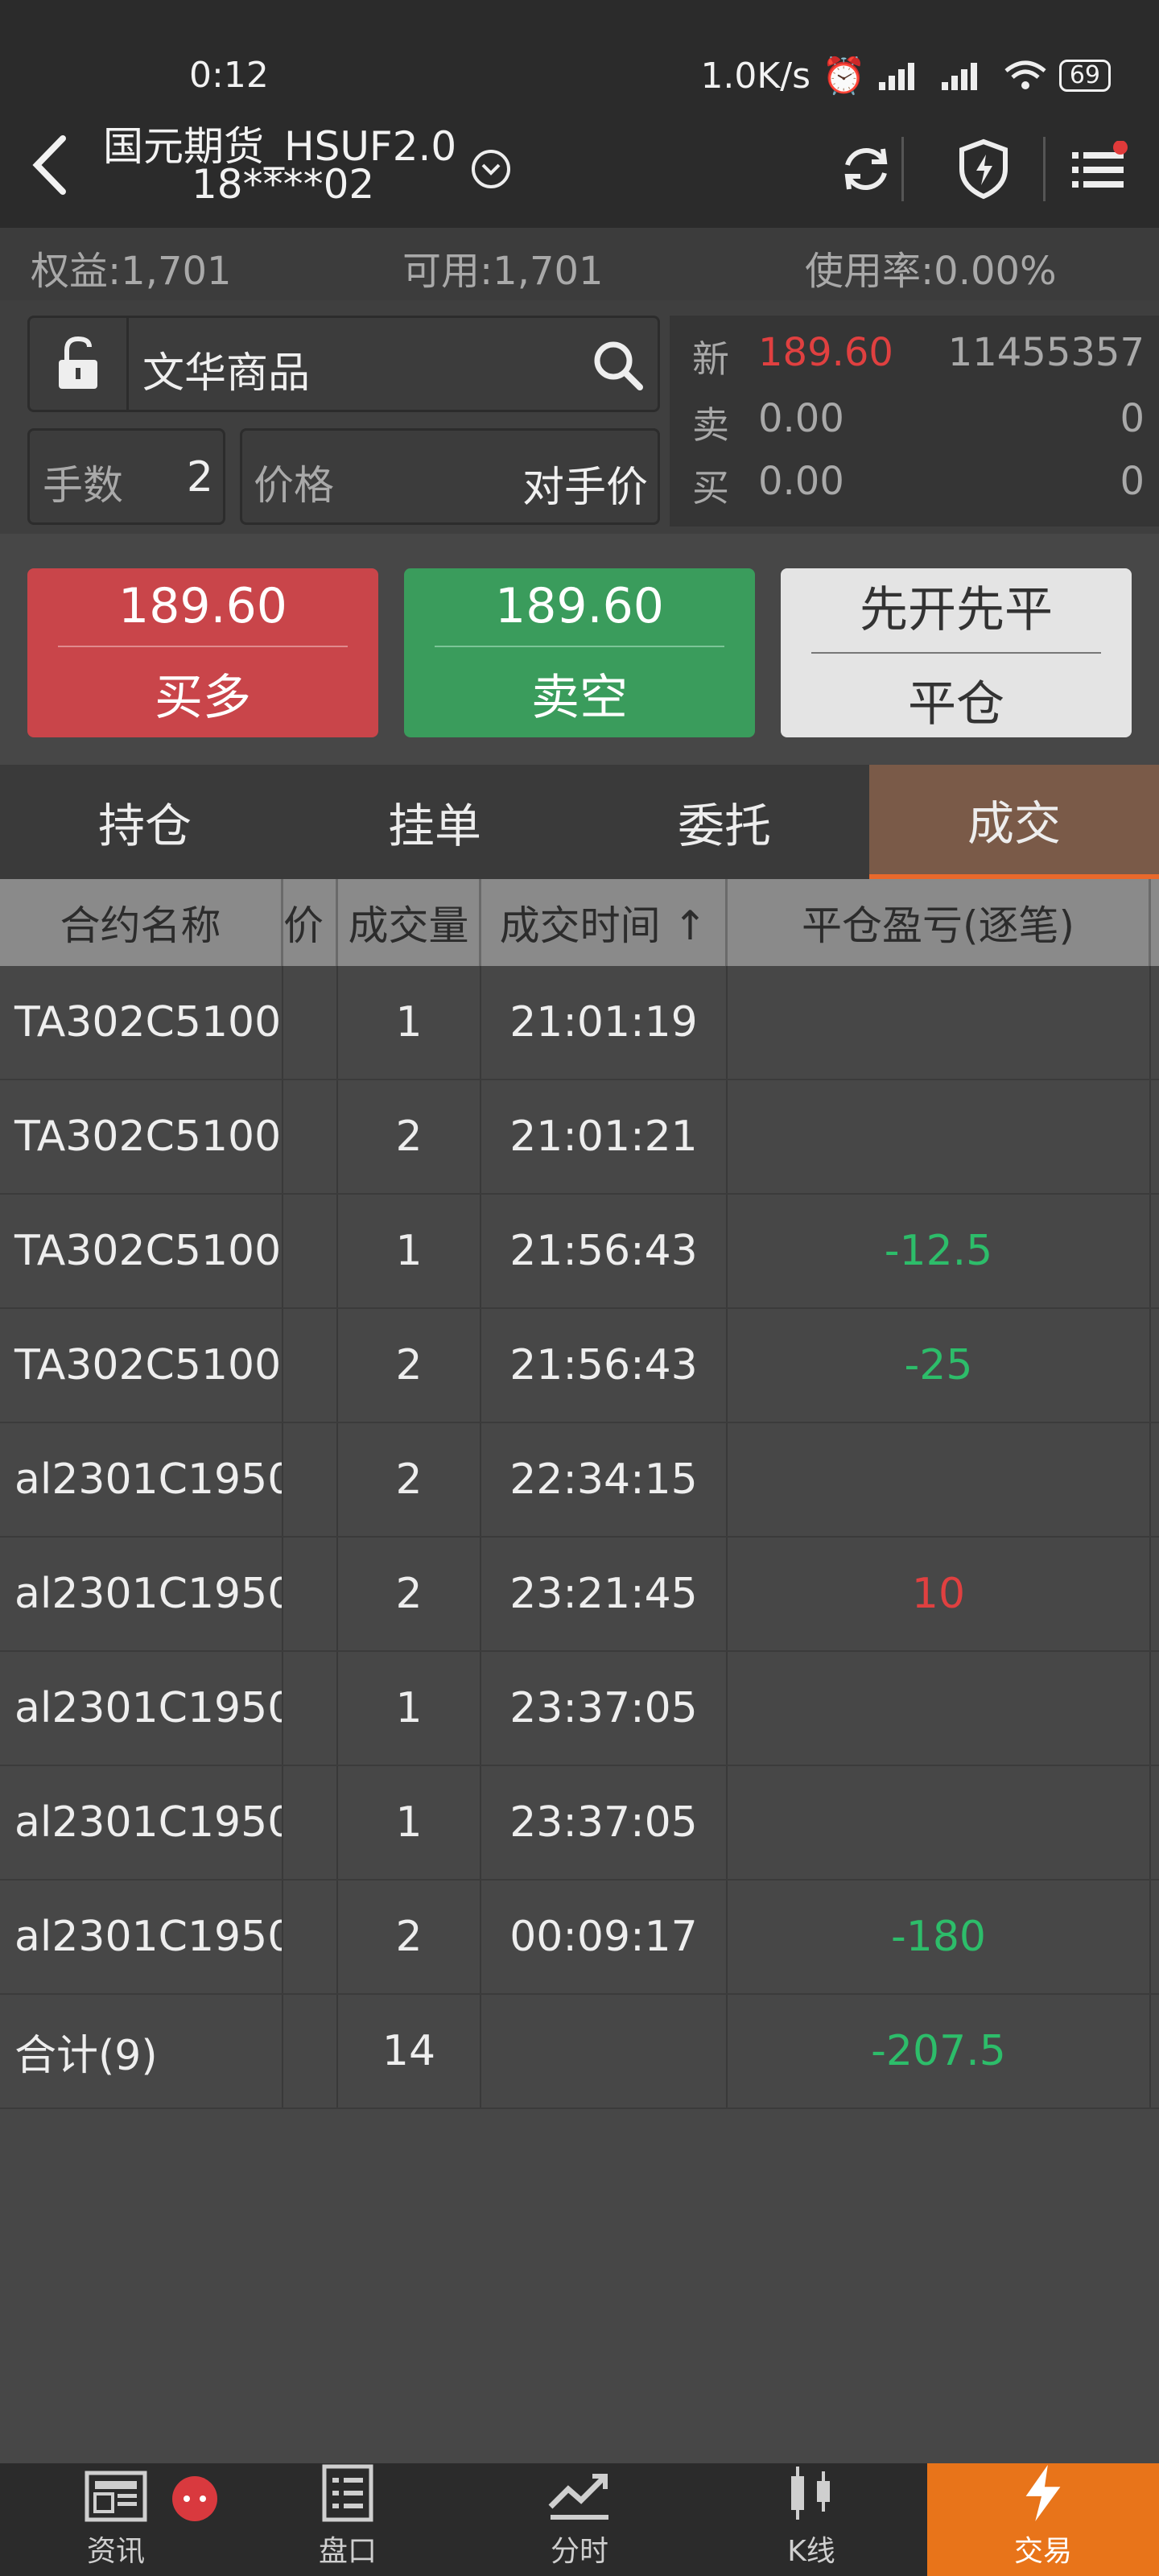  I want to click on battery-icon: 69, so click(1084, 76).